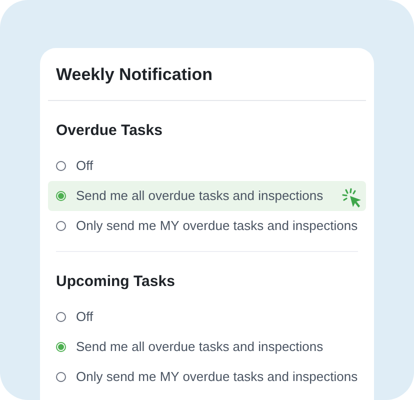  Describe the element at coordinates (115, 282) in the screenshot. I see `section-heading: Upcoming Tasks` at that location.